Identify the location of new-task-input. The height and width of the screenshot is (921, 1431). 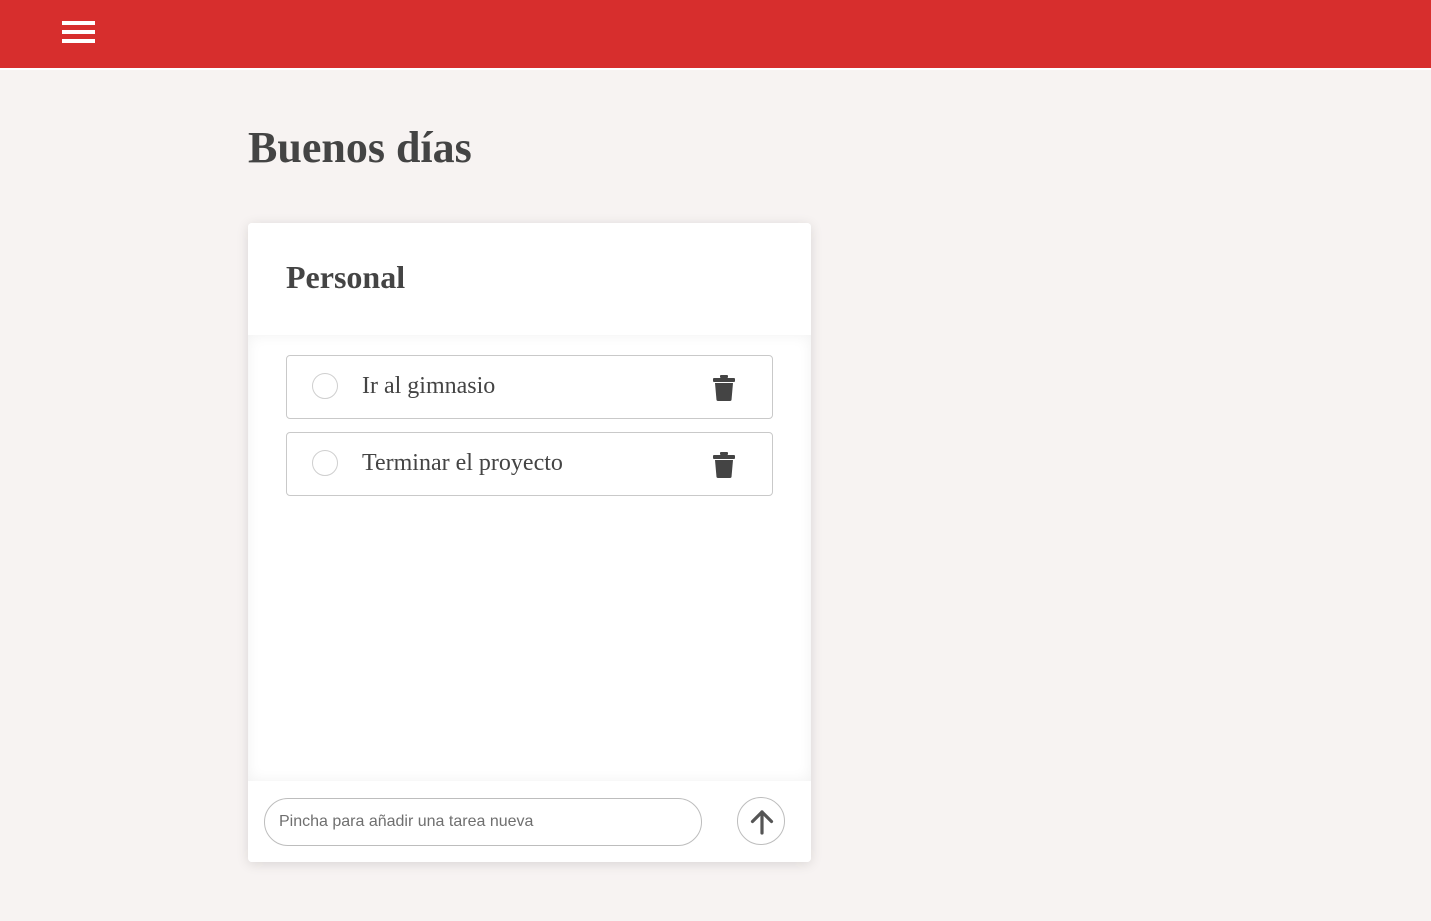
(483, 822).